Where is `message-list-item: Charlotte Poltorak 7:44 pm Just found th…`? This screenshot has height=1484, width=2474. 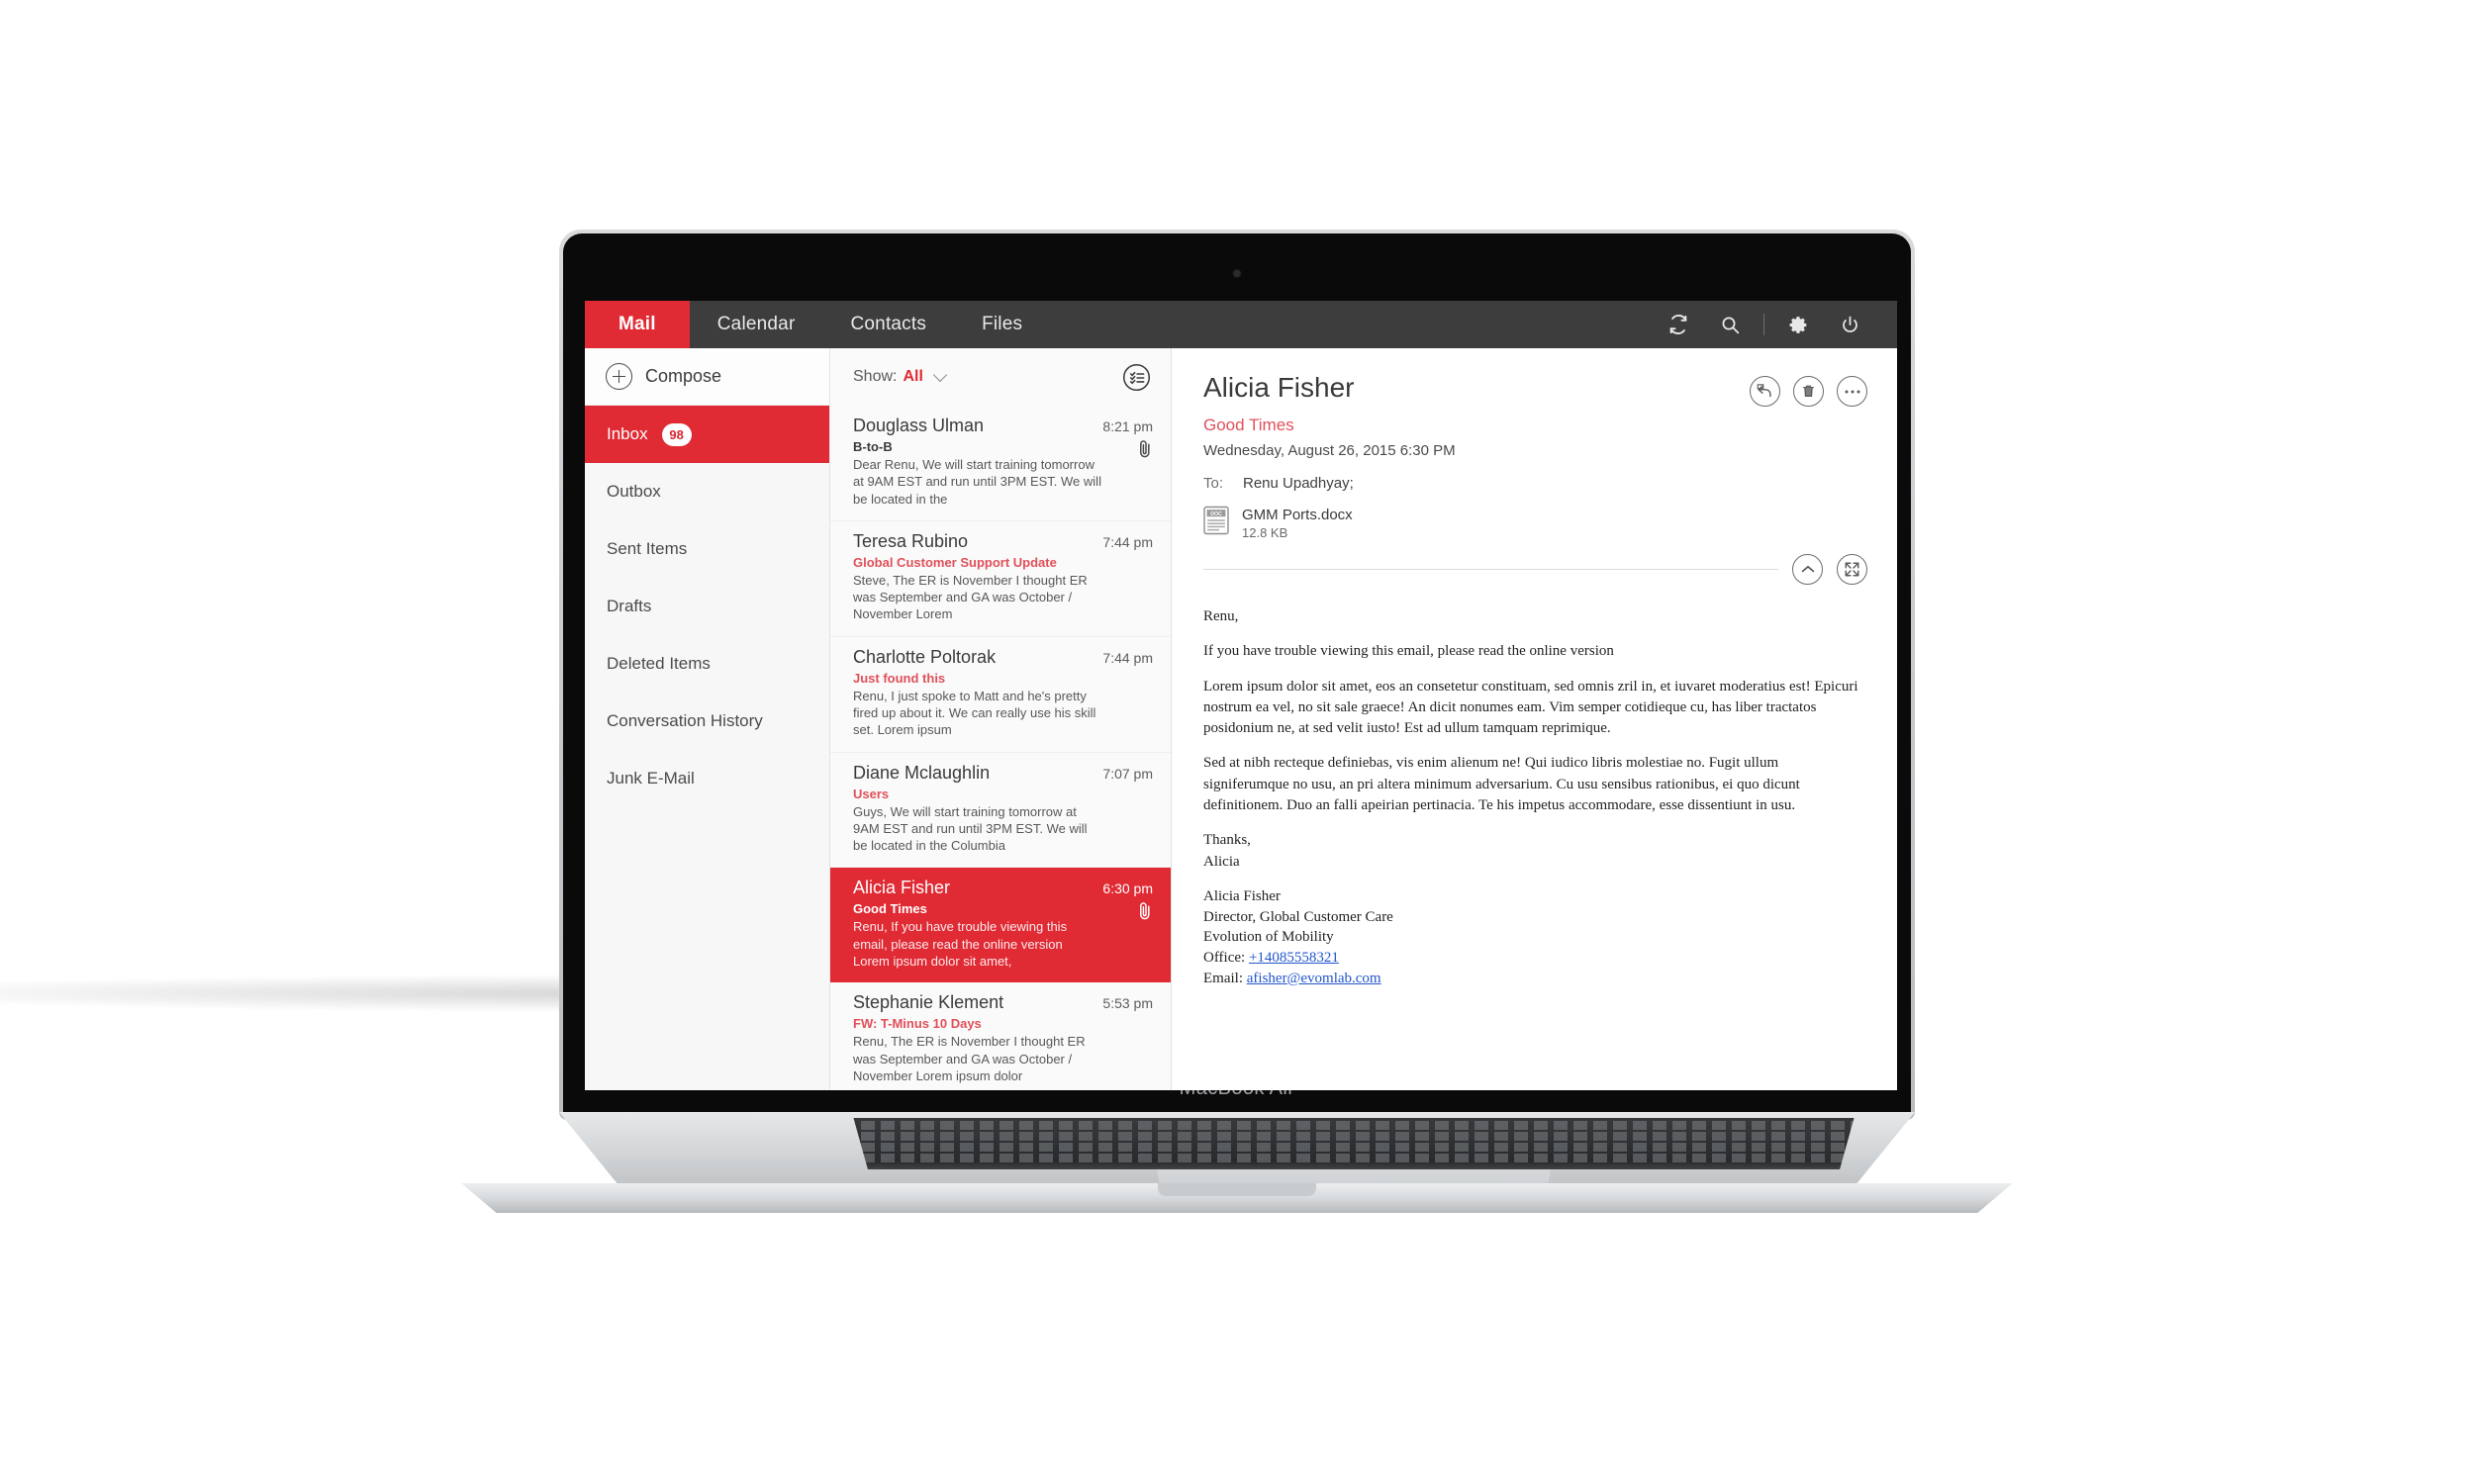 message-list-item: Charlotte Poltorak 7:44 pm Just found th… is located at coordinates (1001, 695).